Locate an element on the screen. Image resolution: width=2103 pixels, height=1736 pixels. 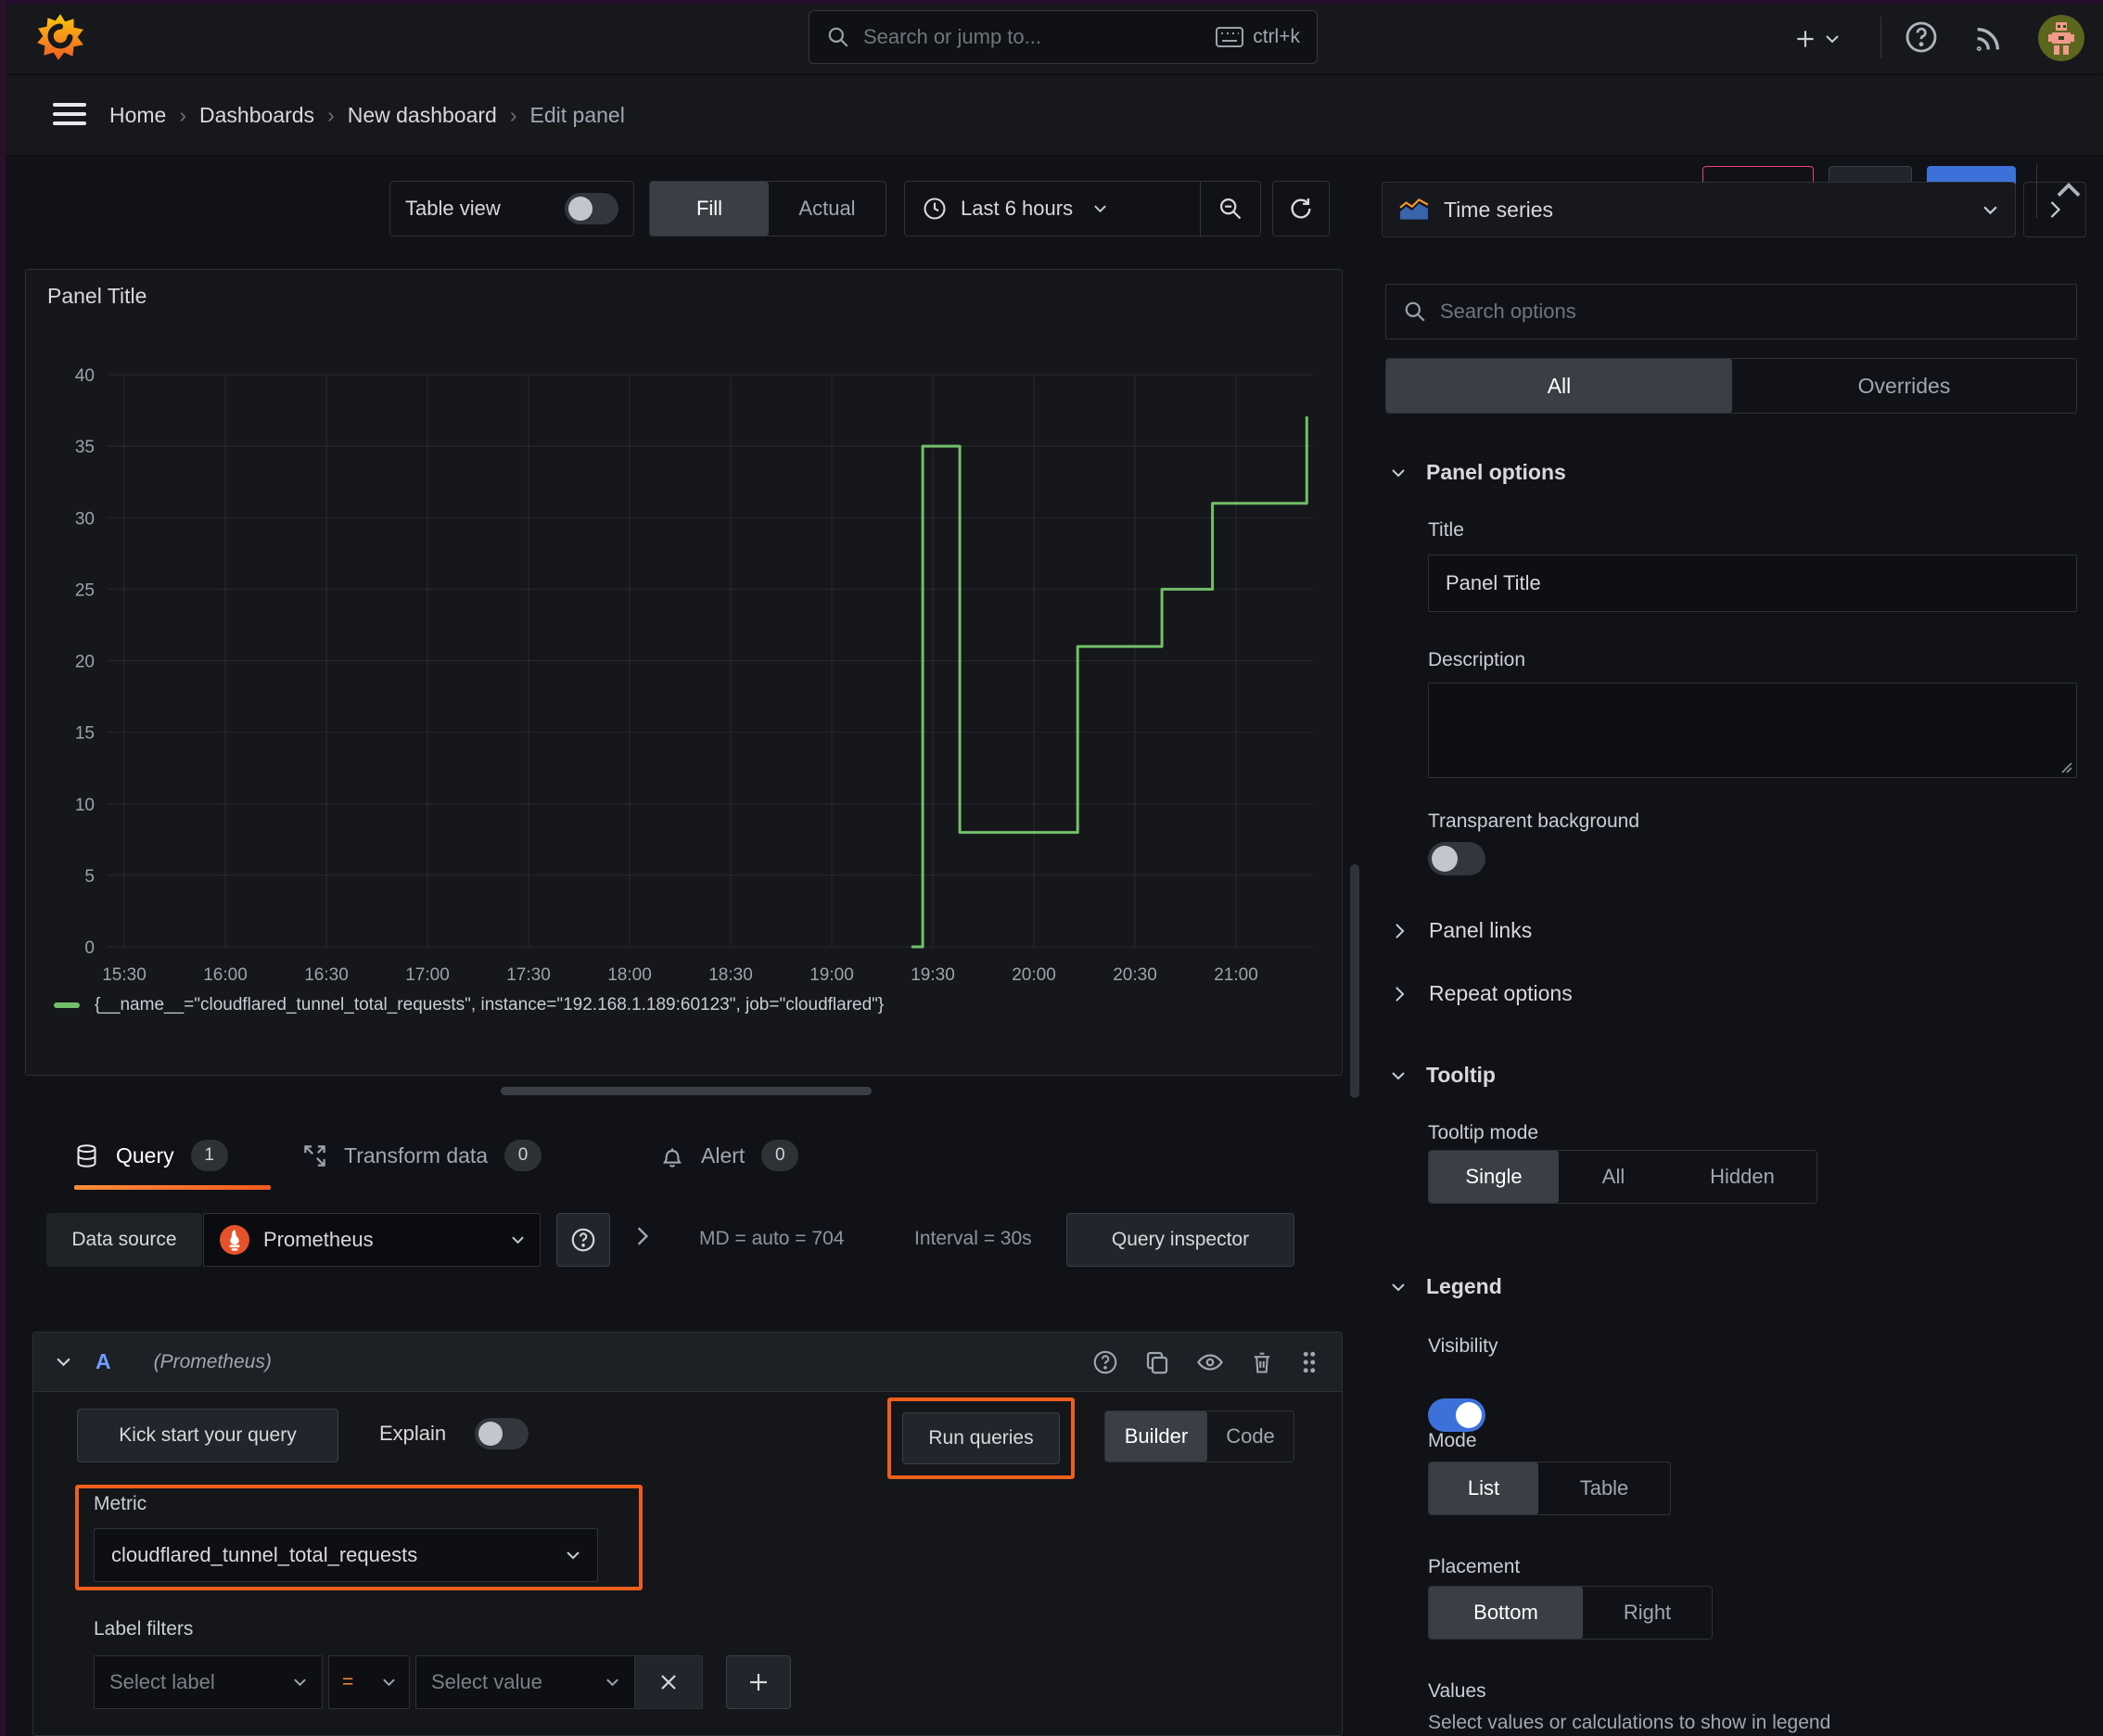
panel-links-header: Panel links is located at coordinates (1481, 930).